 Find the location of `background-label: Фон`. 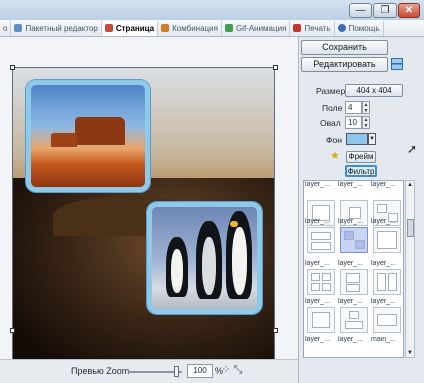

background-label: Фон is located at coordinates (334, 140).